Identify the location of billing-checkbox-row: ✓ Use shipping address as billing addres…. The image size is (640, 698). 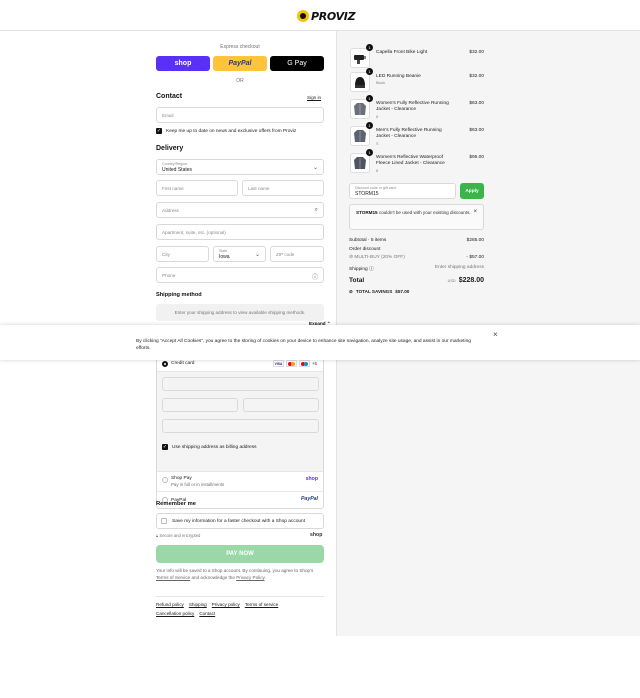
(209, 447).